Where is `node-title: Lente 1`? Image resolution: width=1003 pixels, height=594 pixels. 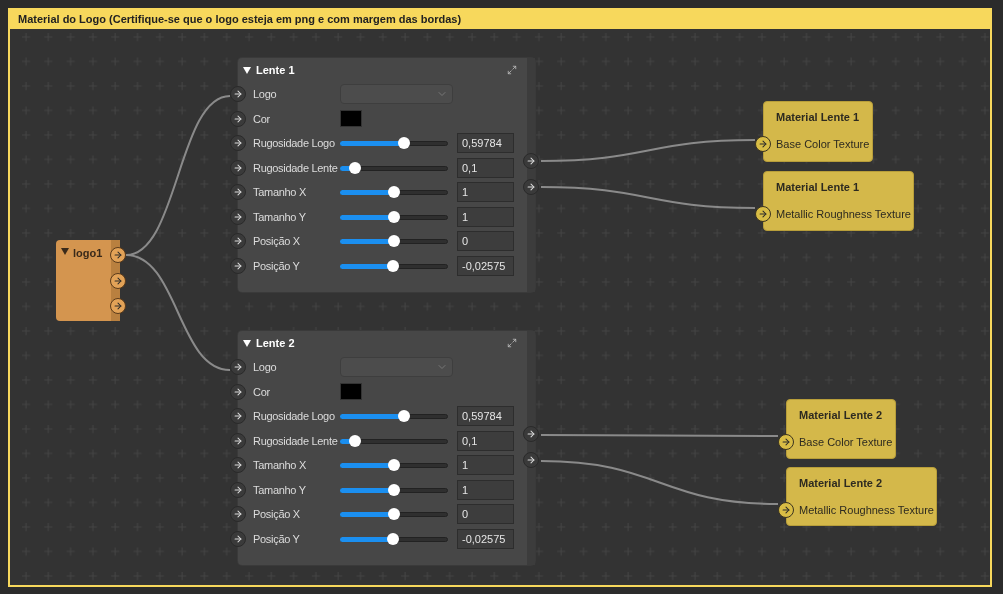 node-title: Lente 1 is located at coordinates (276, 70).